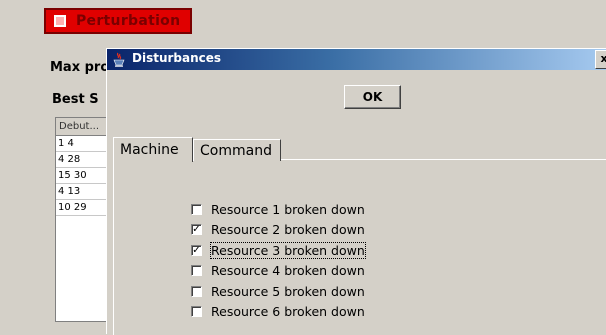 The width and height of the screenshot is (606, 335). I want to click on checkbox-label: Resource 4 broken down, so click(288, 271).